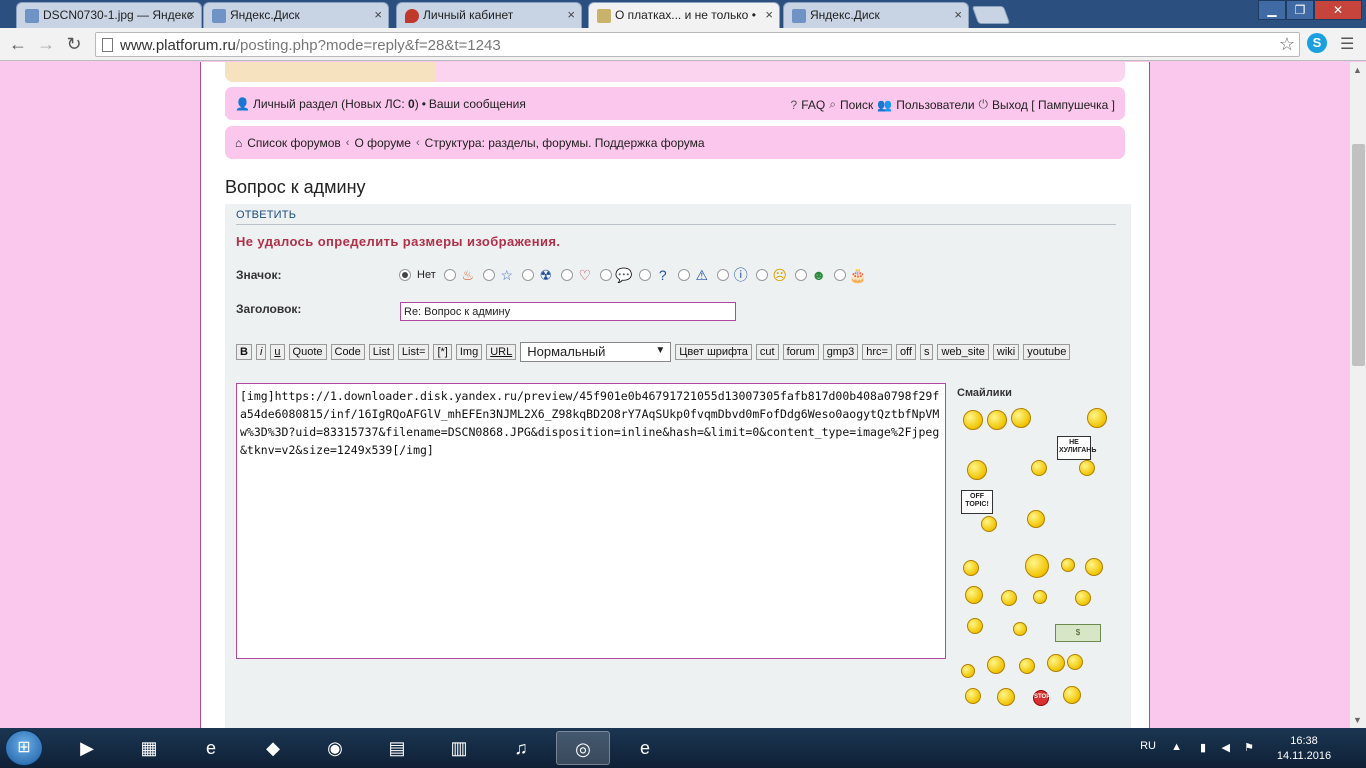 Image resolution: width=1366 pixels, height=768 pixels. What do you see at coordinates (336, 104) in the screenshot?
I see `private-section-link: Личный раздел (Новых ЛС: 0)` at bounding box center [336, 104].